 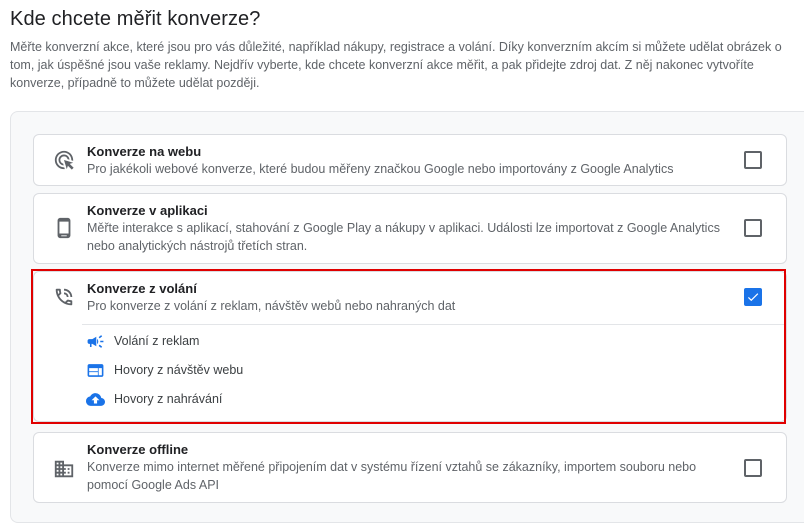 I want to click on web-icon, so click(x=95, y=370).